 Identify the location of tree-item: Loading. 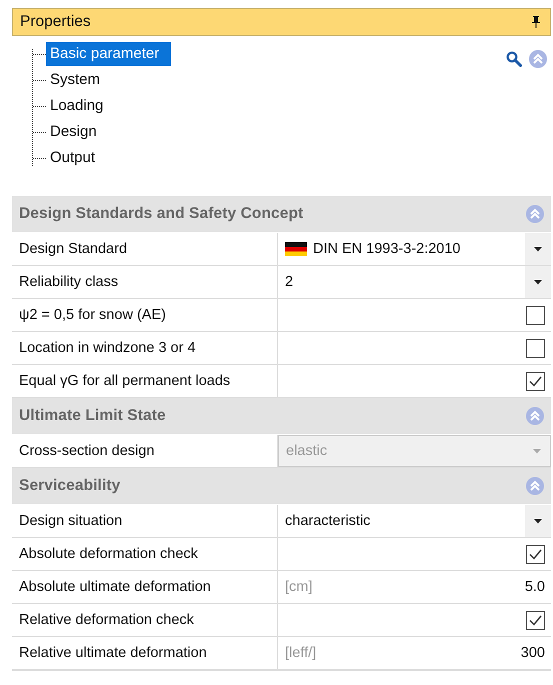
(77, 106).